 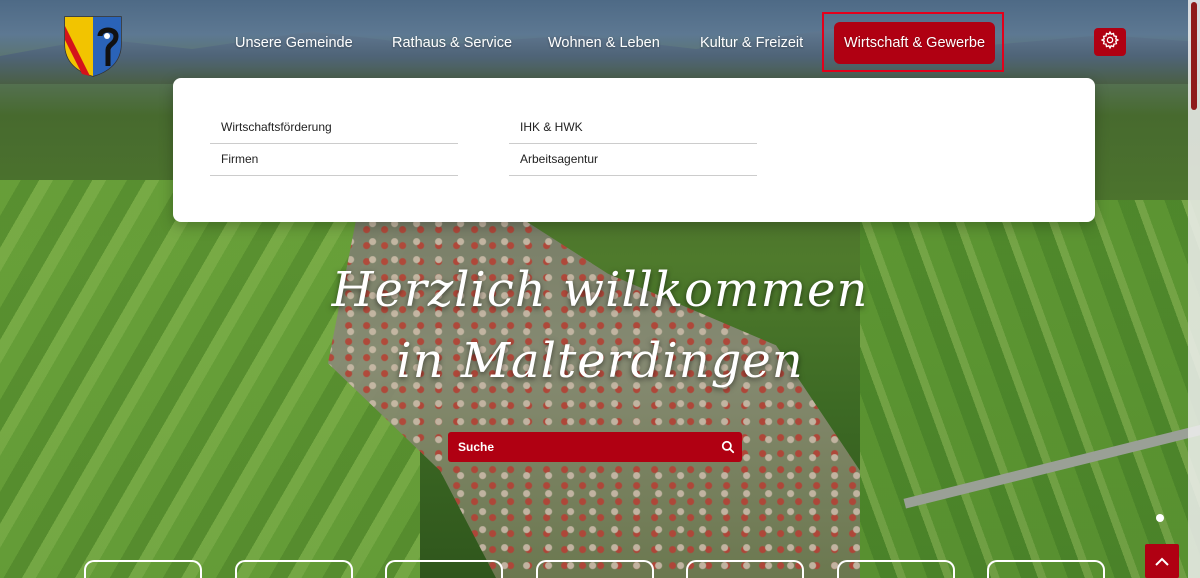 What do you see at coordinates (913, 42) in the screenshot?
I see `active-nav-highlight-frame` at bounding box center [913, 42].